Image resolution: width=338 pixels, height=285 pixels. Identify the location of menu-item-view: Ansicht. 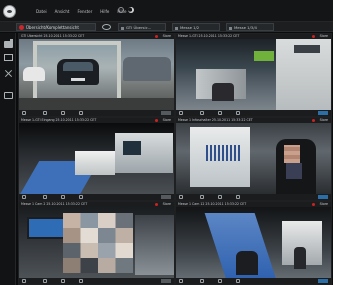
(62, 11).